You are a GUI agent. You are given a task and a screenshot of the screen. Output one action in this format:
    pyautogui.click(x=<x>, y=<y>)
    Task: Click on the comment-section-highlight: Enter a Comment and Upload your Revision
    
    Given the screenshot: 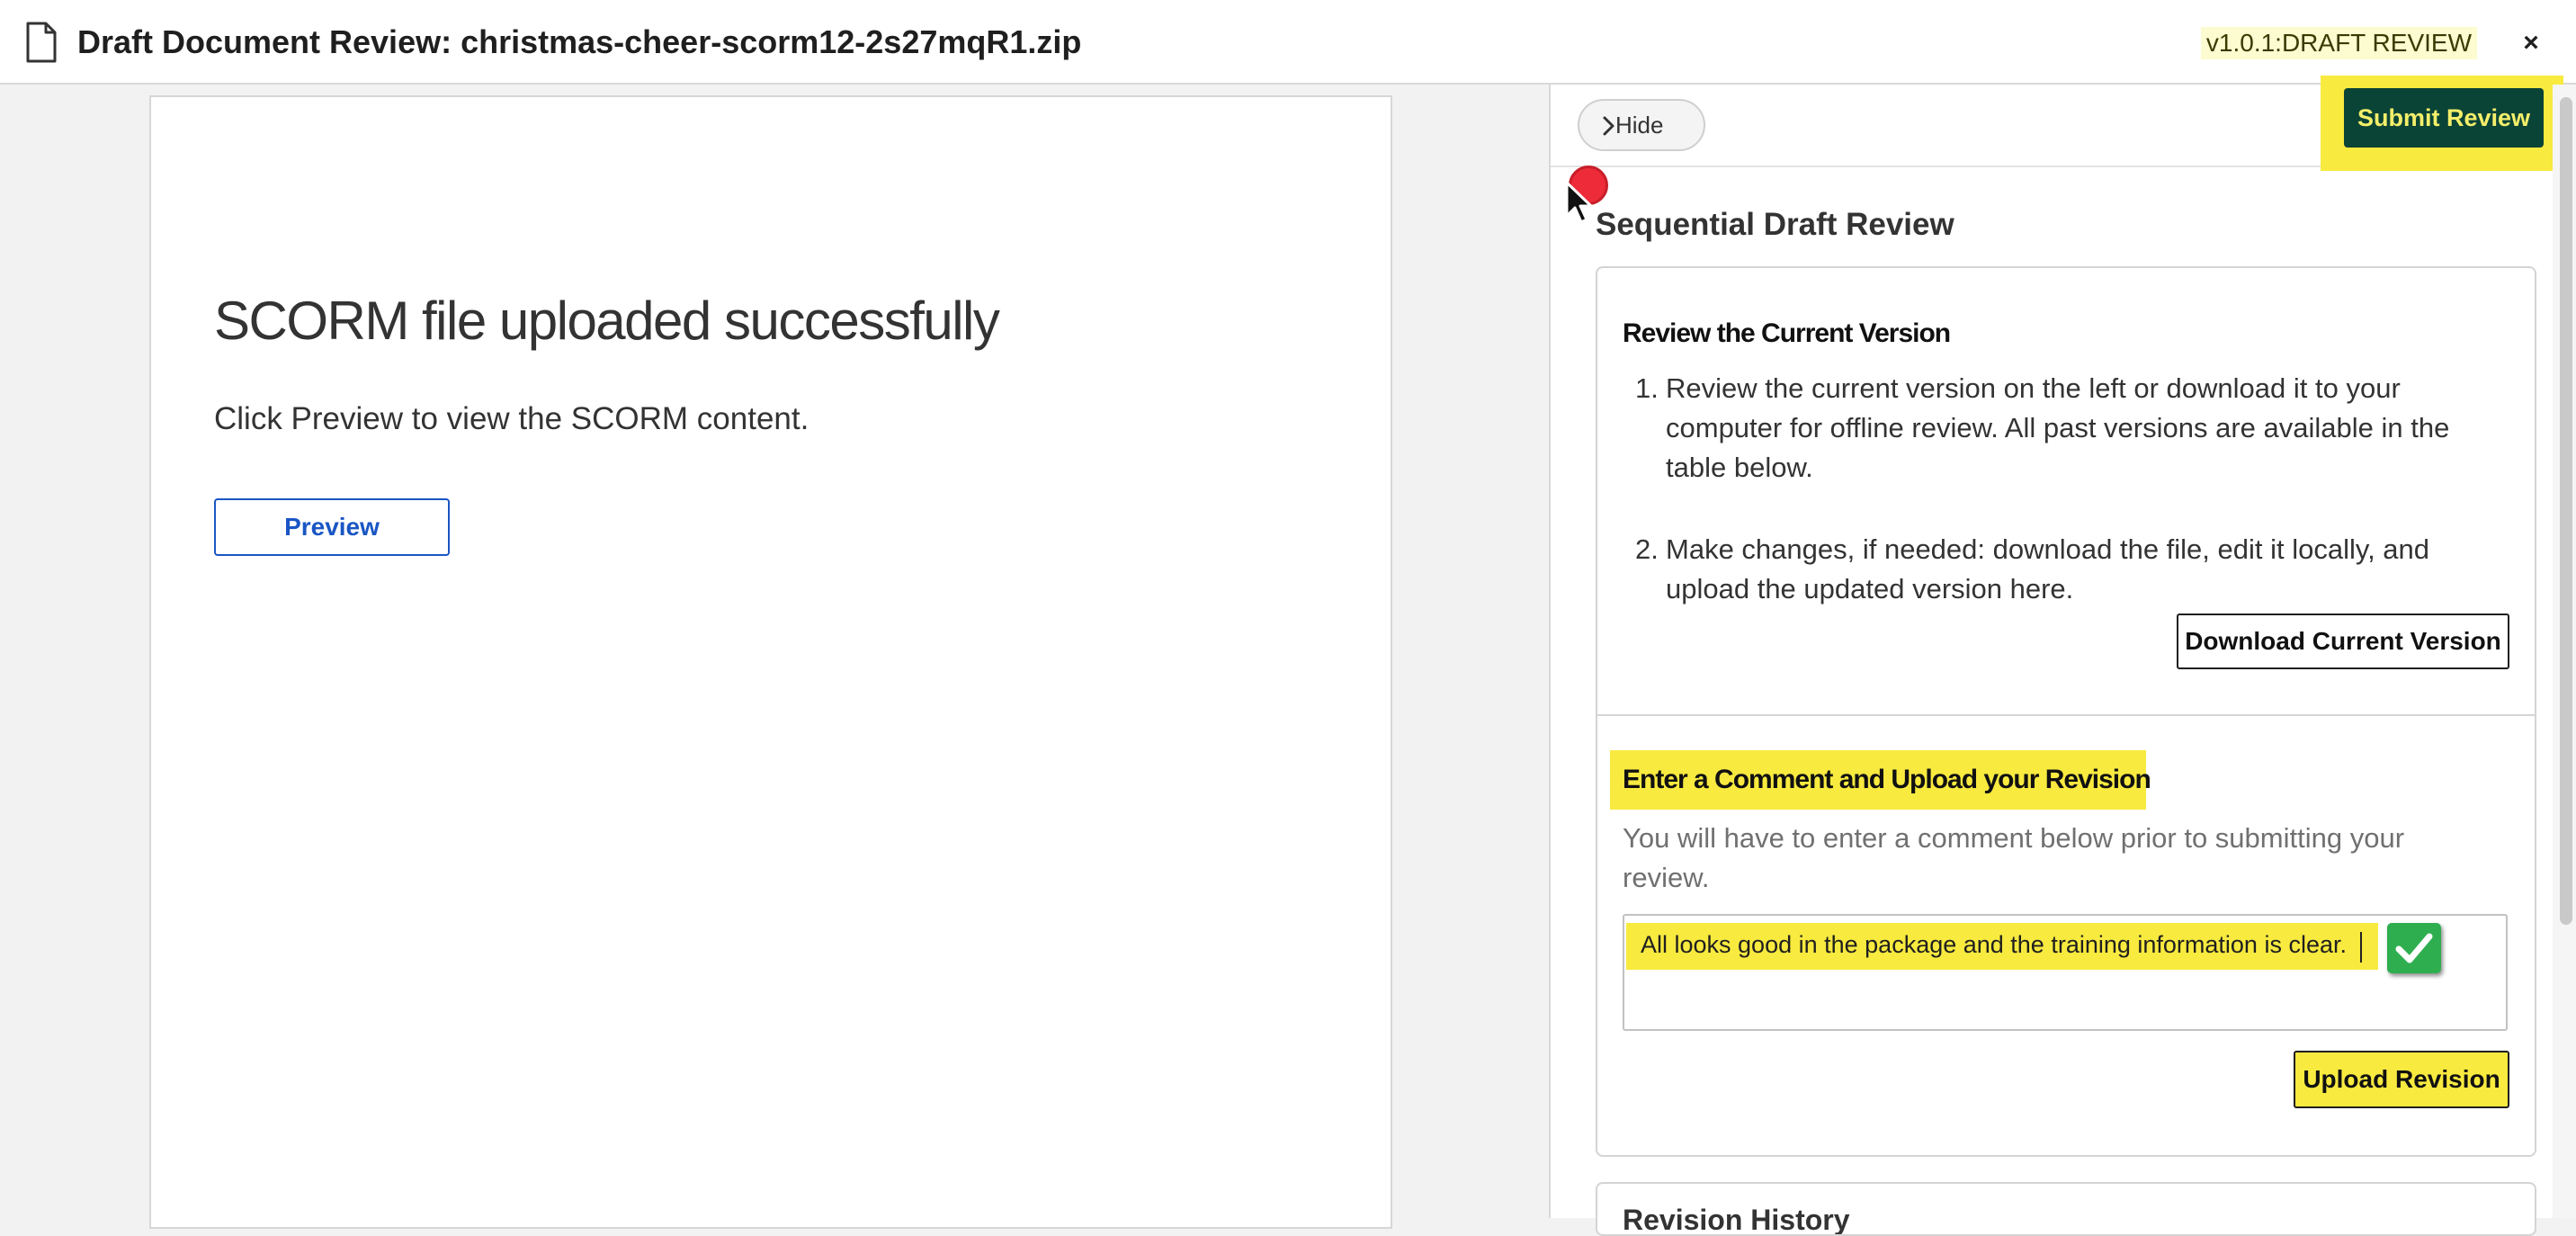 What is the action you would take?
    pyautogui.click(x=1880, y=780)
    